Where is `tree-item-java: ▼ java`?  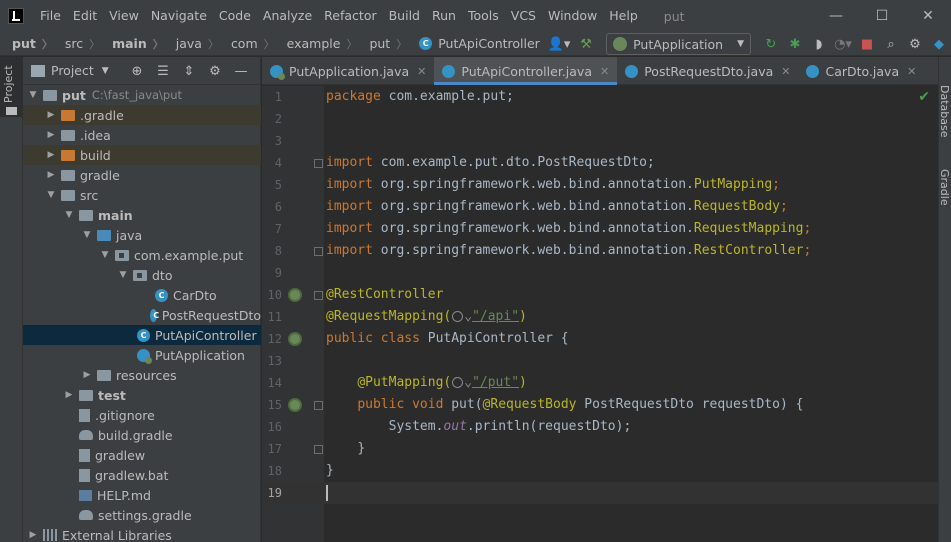 tree-item-java: ▼ java is located at coordinates (142, 235).